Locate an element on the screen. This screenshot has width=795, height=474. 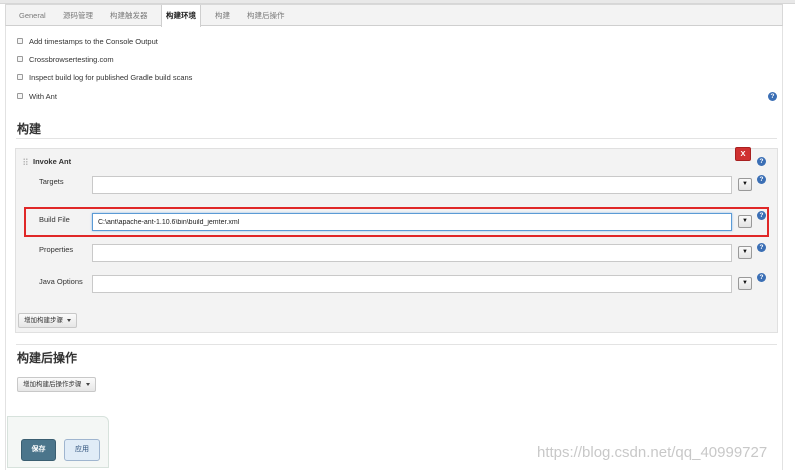
java-options-input is located at coordinates (412, 284).